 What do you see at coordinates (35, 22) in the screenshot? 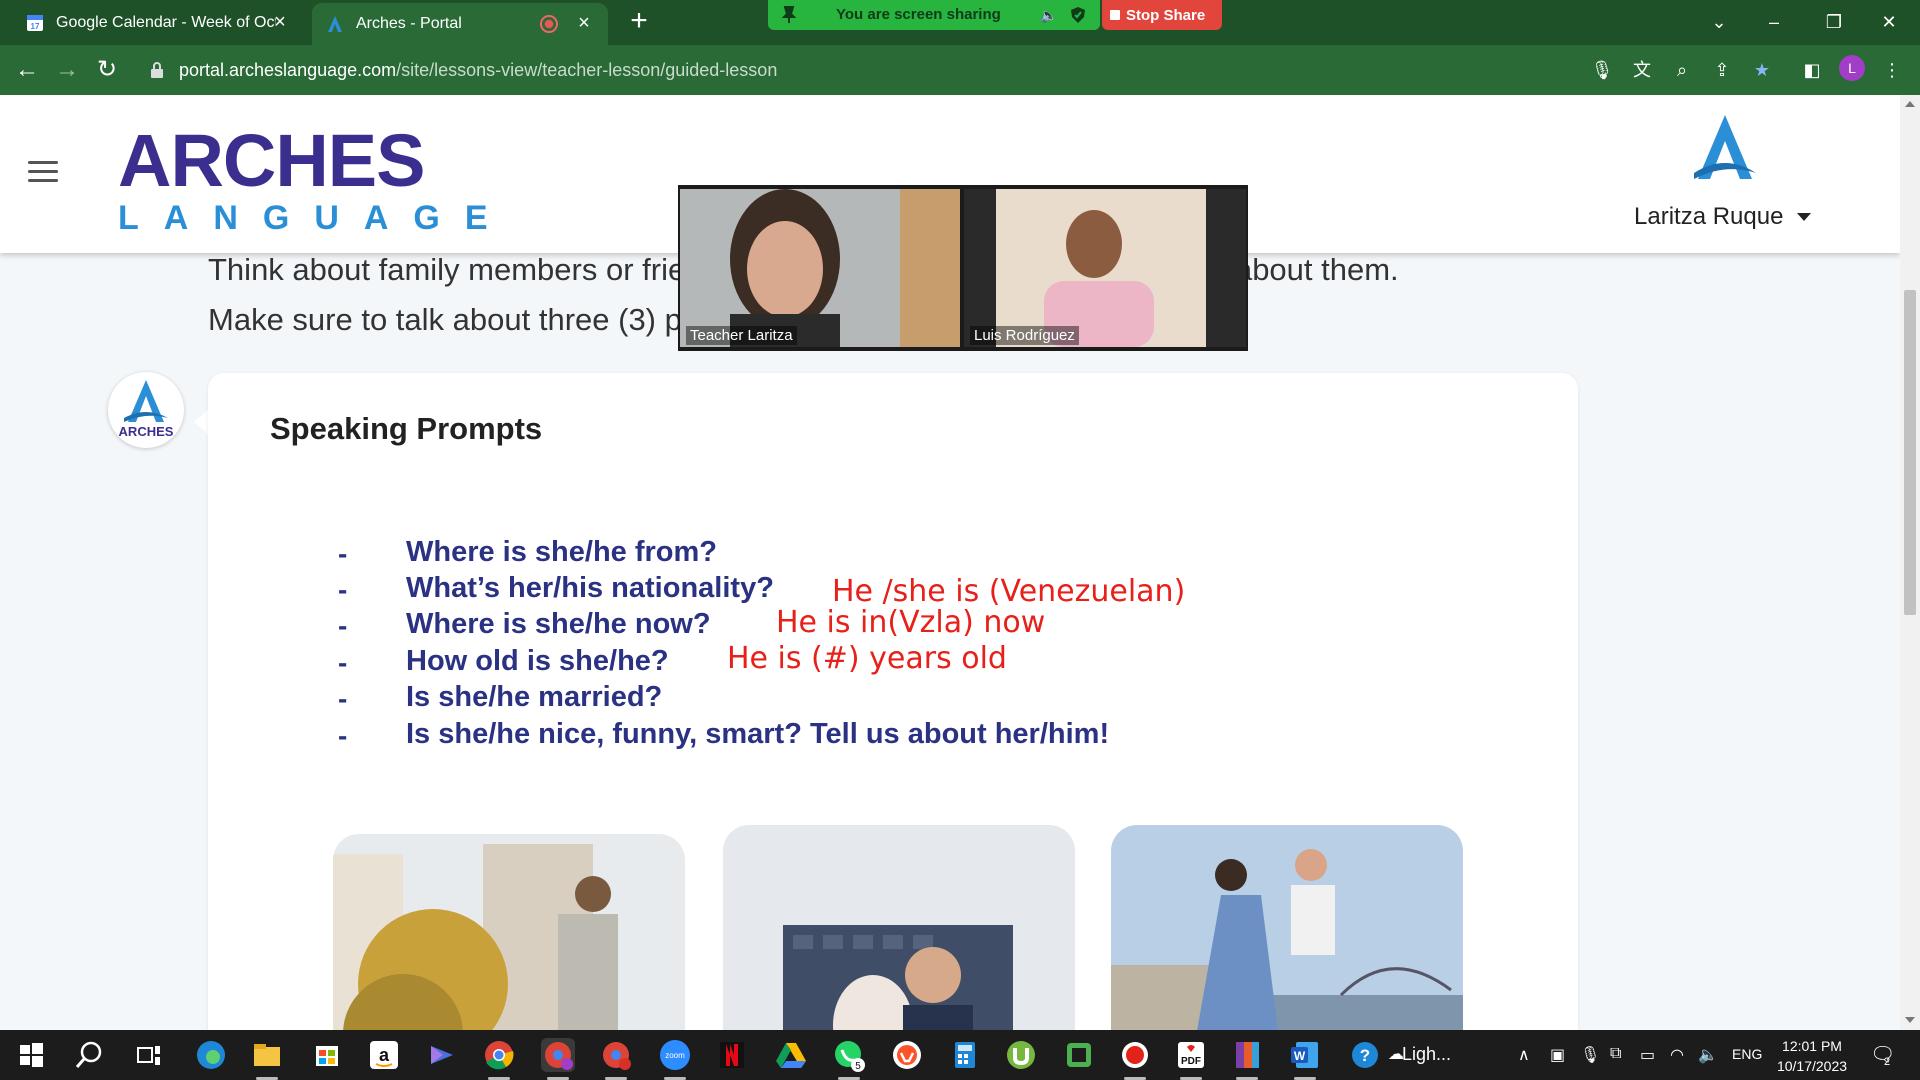
I see `calendar-icon: 17` at bounding box center [35, 22].